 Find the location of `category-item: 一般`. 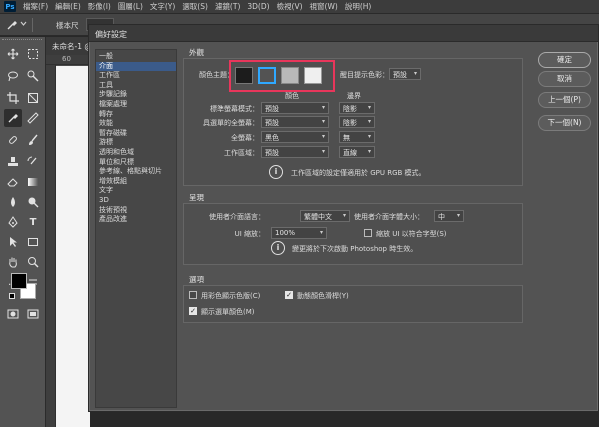

category-item: 一般 is located at coordinates (136, 57).